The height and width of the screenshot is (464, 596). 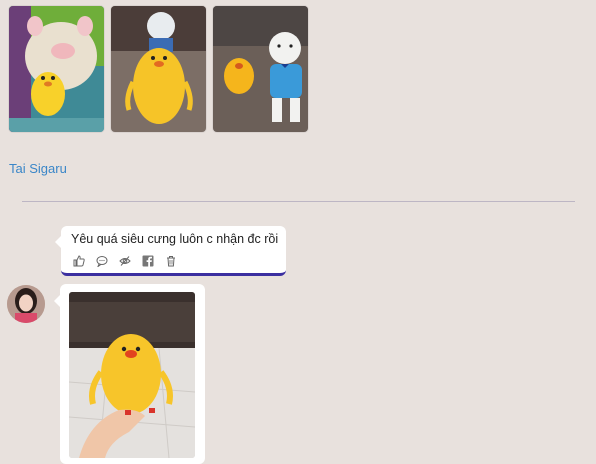 What do you see at coordinates (171, 261) in the screenshot?
I see `delete-icon` at bounding box center [171, 261].